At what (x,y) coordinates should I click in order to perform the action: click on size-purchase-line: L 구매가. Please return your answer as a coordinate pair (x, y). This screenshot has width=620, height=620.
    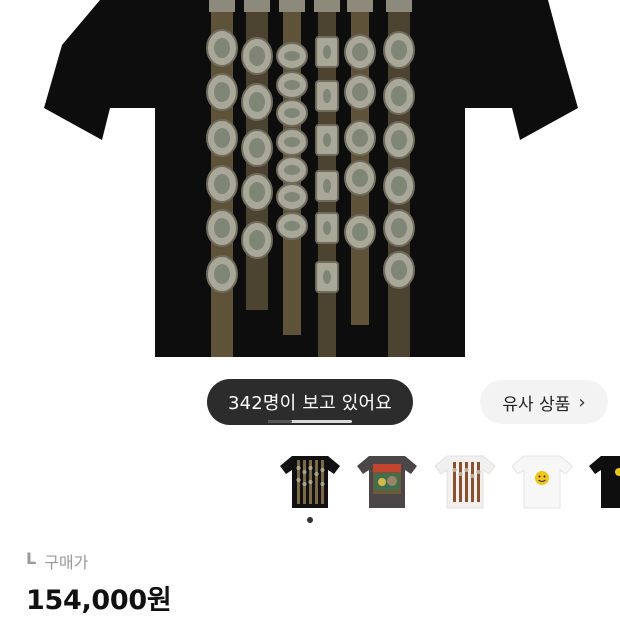
    Looking at the image, I should click on (57, 561).